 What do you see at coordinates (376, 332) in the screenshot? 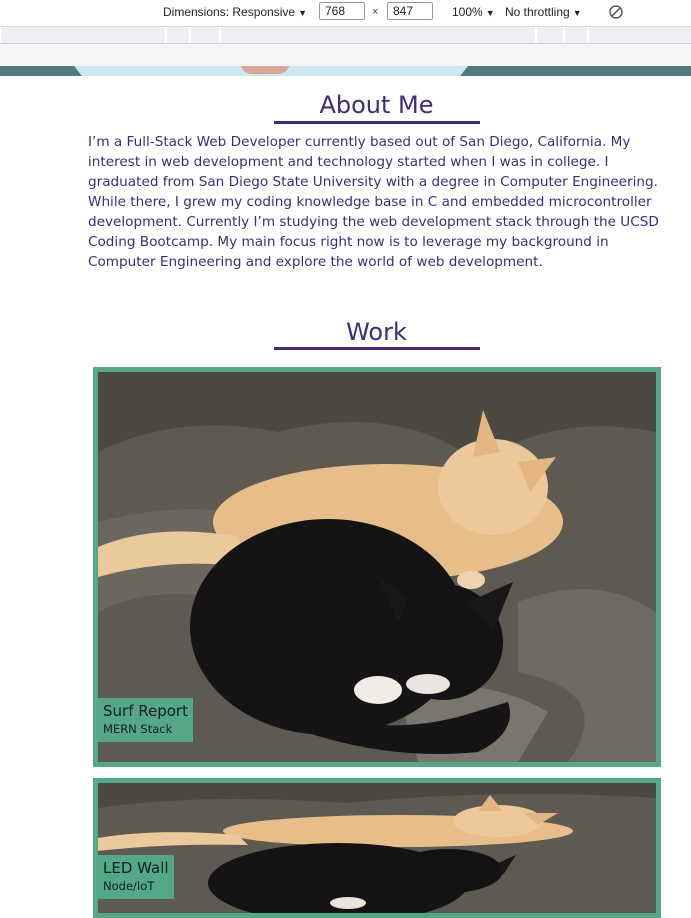
I see `work-title: Work` at bounding box center [376, 332].